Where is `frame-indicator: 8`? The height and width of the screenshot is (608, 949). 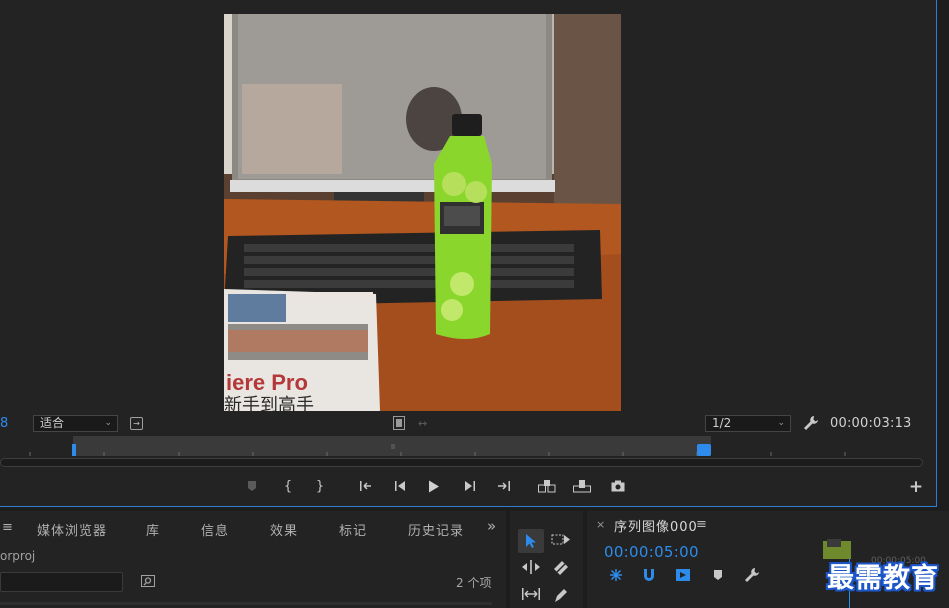 frame-indicator: 8 is located at coordinates (4, 423).